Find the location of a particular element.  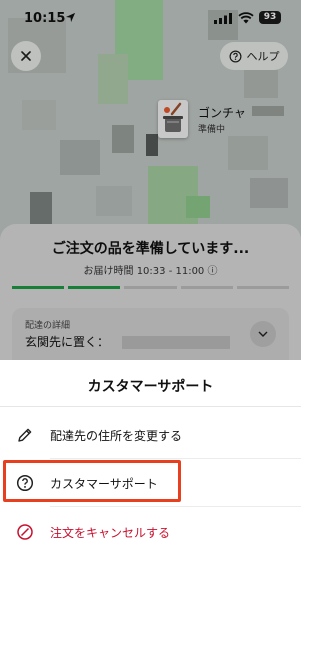

store-name: ゴンチャ is located at coordinates (222, 113).